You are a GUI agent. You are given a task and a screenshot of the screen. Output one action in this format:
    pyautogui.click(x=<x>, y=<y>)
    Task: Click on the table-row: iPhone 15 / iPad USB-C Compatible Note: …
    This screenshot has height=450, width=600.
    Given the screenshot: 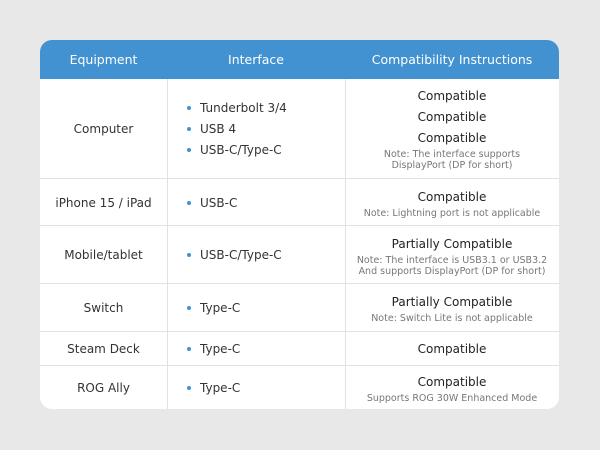 What is the action you would take?
    pyautogui.click(x=299, y=202)
    